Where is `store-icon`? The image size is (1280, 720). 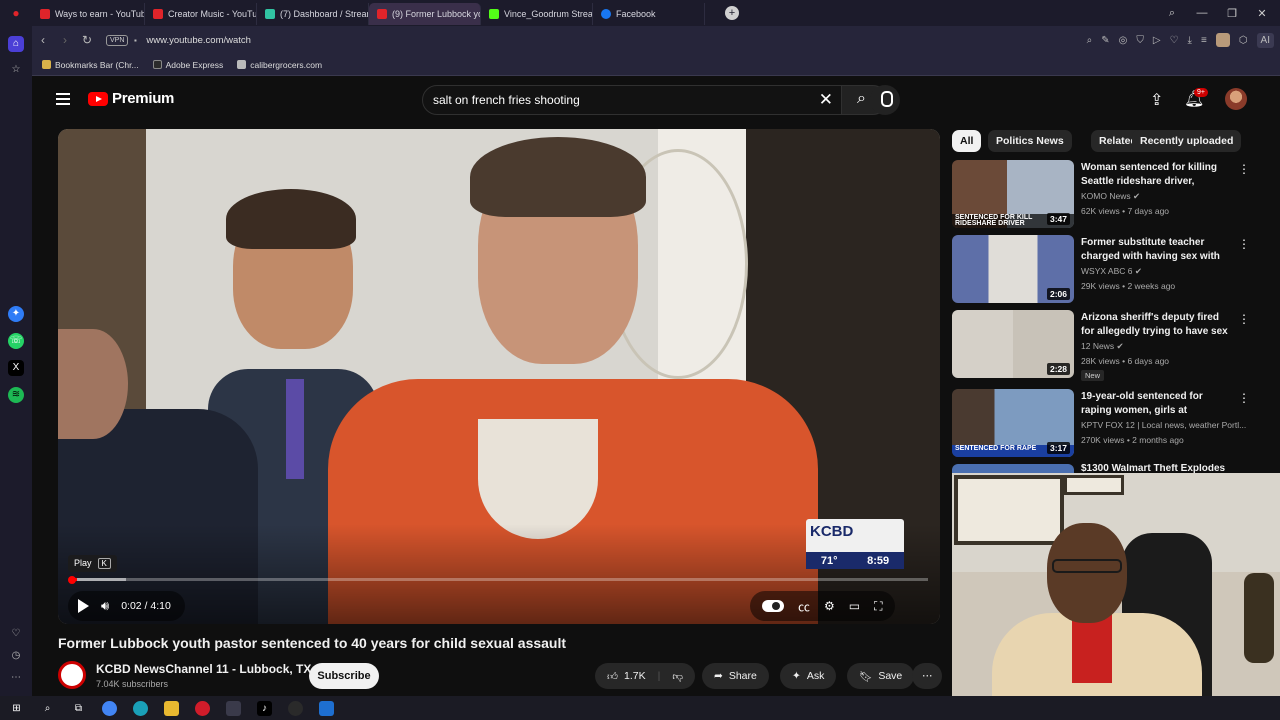 store-icon is located at coordinates (233, 708).